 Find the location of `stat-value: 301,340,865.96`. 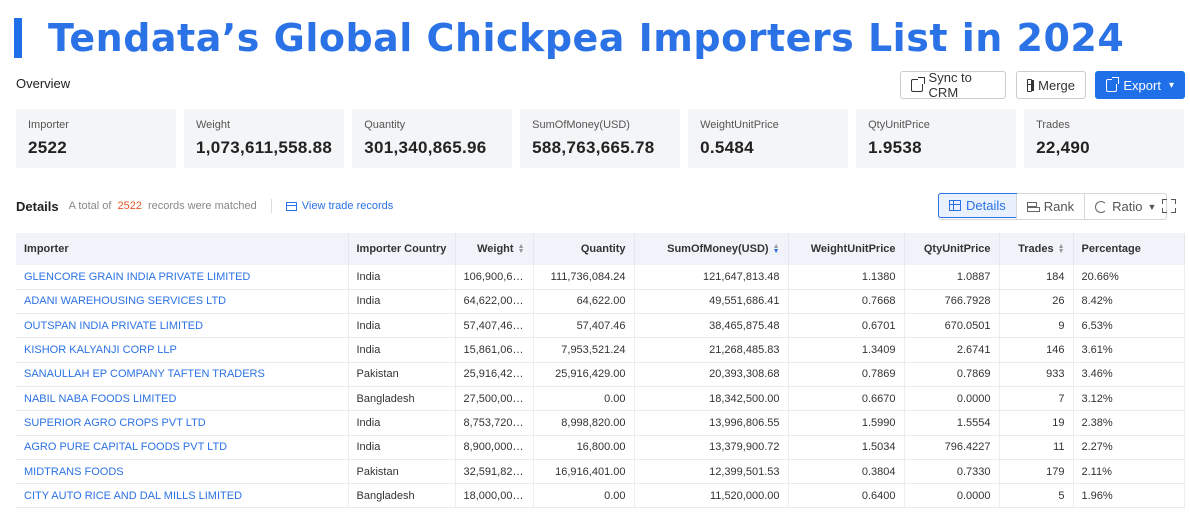

stat-value: 301,340,865.96 is located at coordinates (425, 147).